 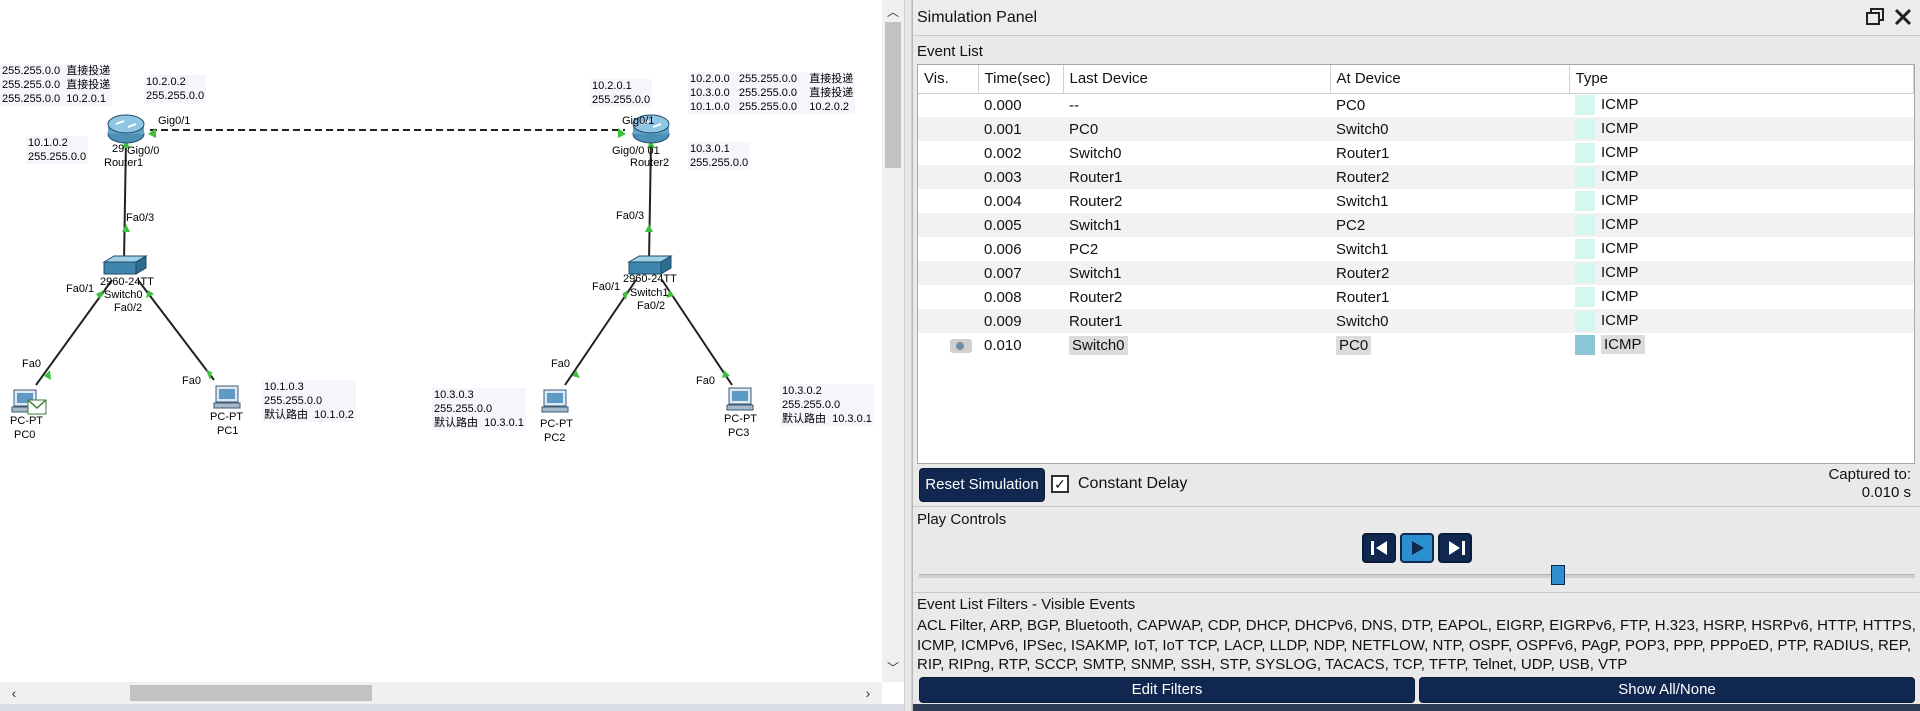 What do you see at coordinates (1903, 19) in the screenshot?
I see `close-icon` at bounding box center [1903, 19].